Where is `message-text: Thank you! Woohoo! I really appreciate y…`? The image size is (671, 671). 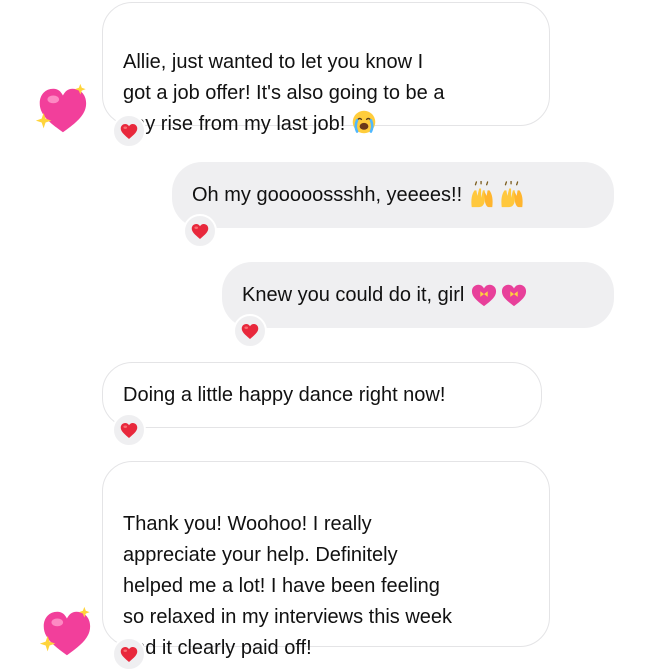
message-text: Thank you! Woohoo! I really appreciate y… is located at coordinates (288, 586).